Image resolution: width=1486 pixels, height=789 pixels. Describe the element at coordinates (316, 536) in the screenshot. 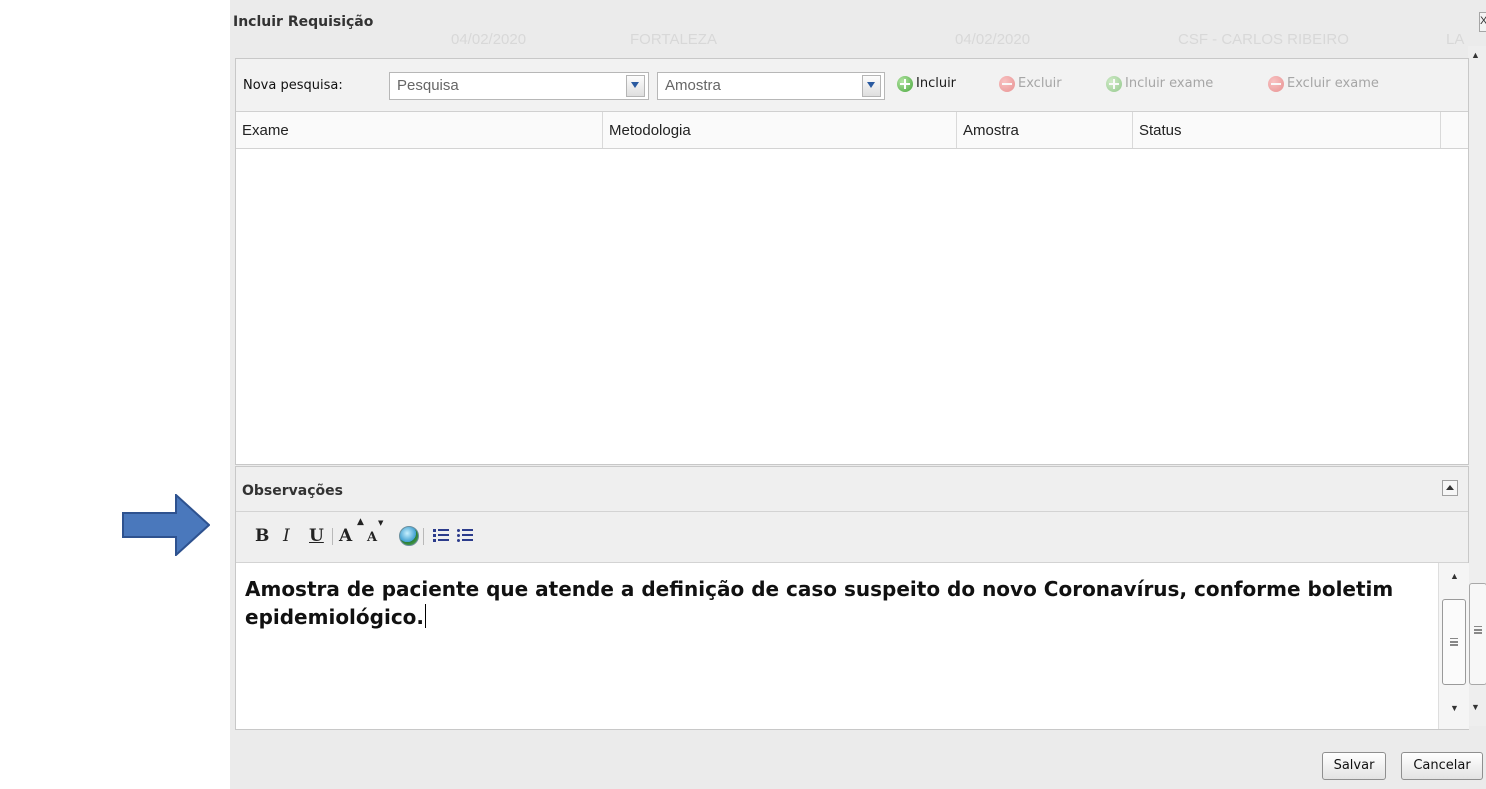

I see `underline-button: U` at that location.